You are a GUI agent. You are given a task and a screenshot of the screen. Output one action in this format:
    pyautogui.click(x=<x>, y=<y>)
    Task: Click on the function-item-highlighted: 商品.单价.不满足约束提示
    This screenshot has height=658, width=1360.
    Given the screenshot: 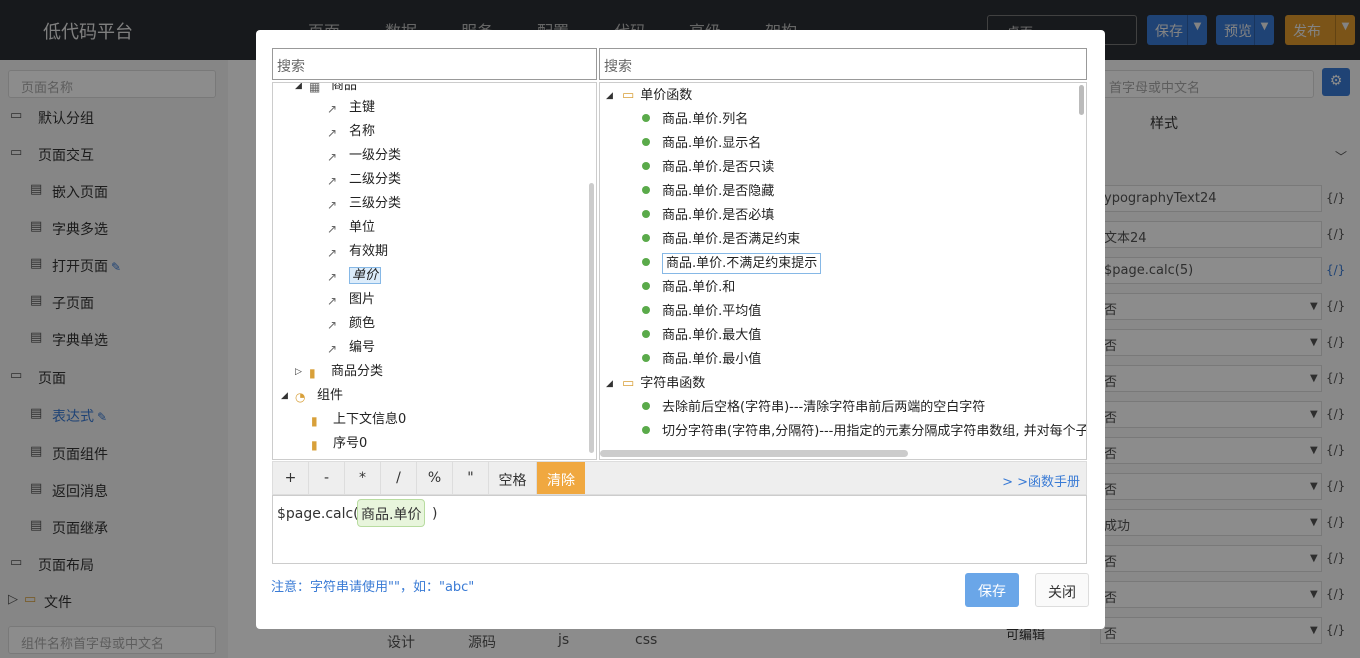 What is the action you would take?
    pyautogui.click(x=732, y=264)
    